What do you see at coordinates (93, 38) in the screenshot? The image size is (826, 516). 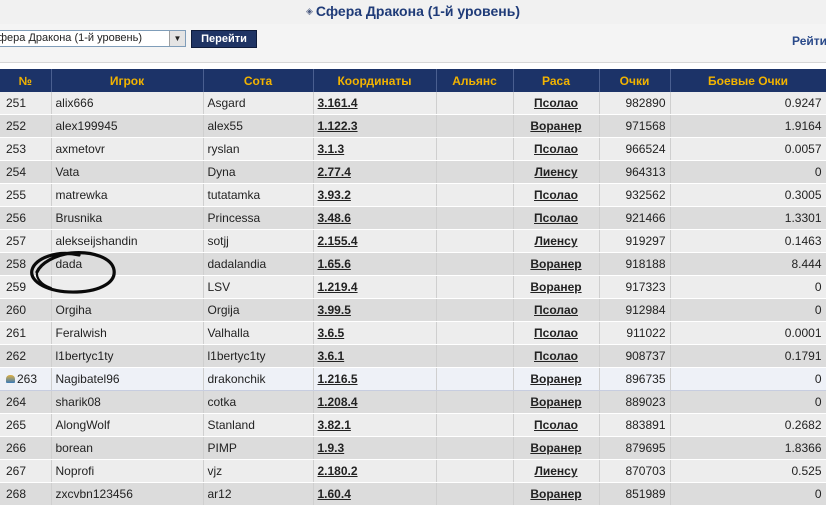 I see `universe-select: фера Дракона (1-й уровень) ▼` at bounding box center [93, 38].